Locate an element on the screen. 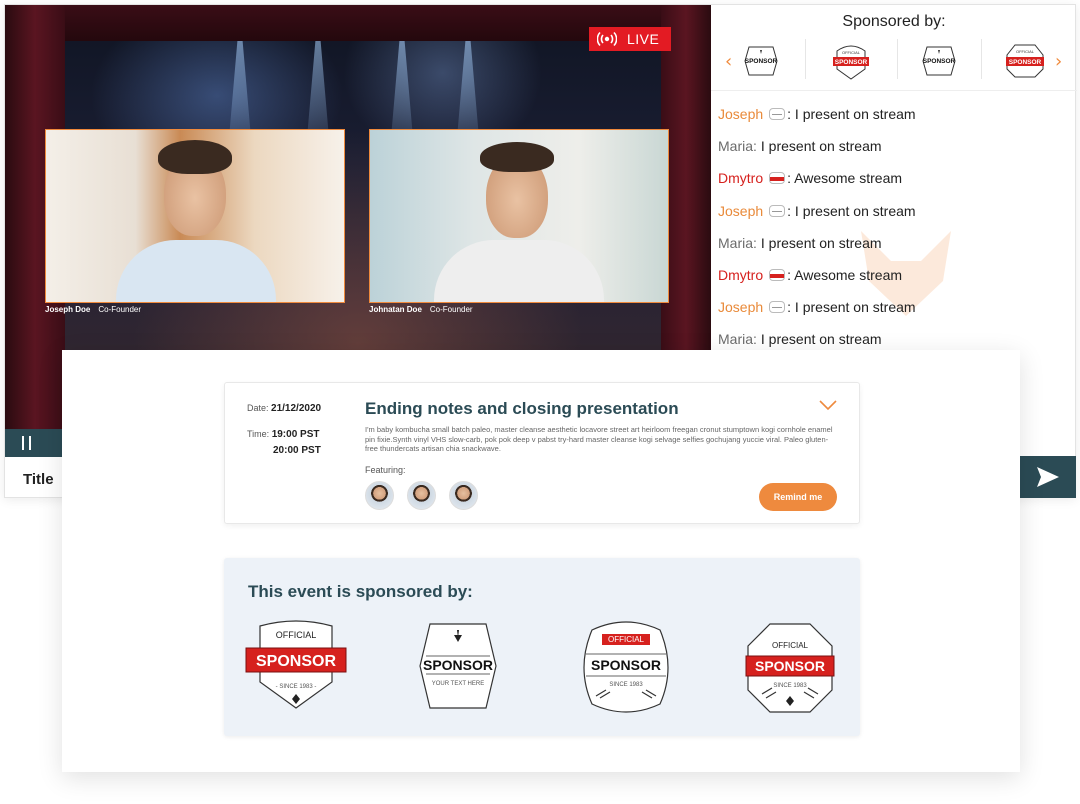  svg-text: OFFICIAL is located at coordinates (851, 52).